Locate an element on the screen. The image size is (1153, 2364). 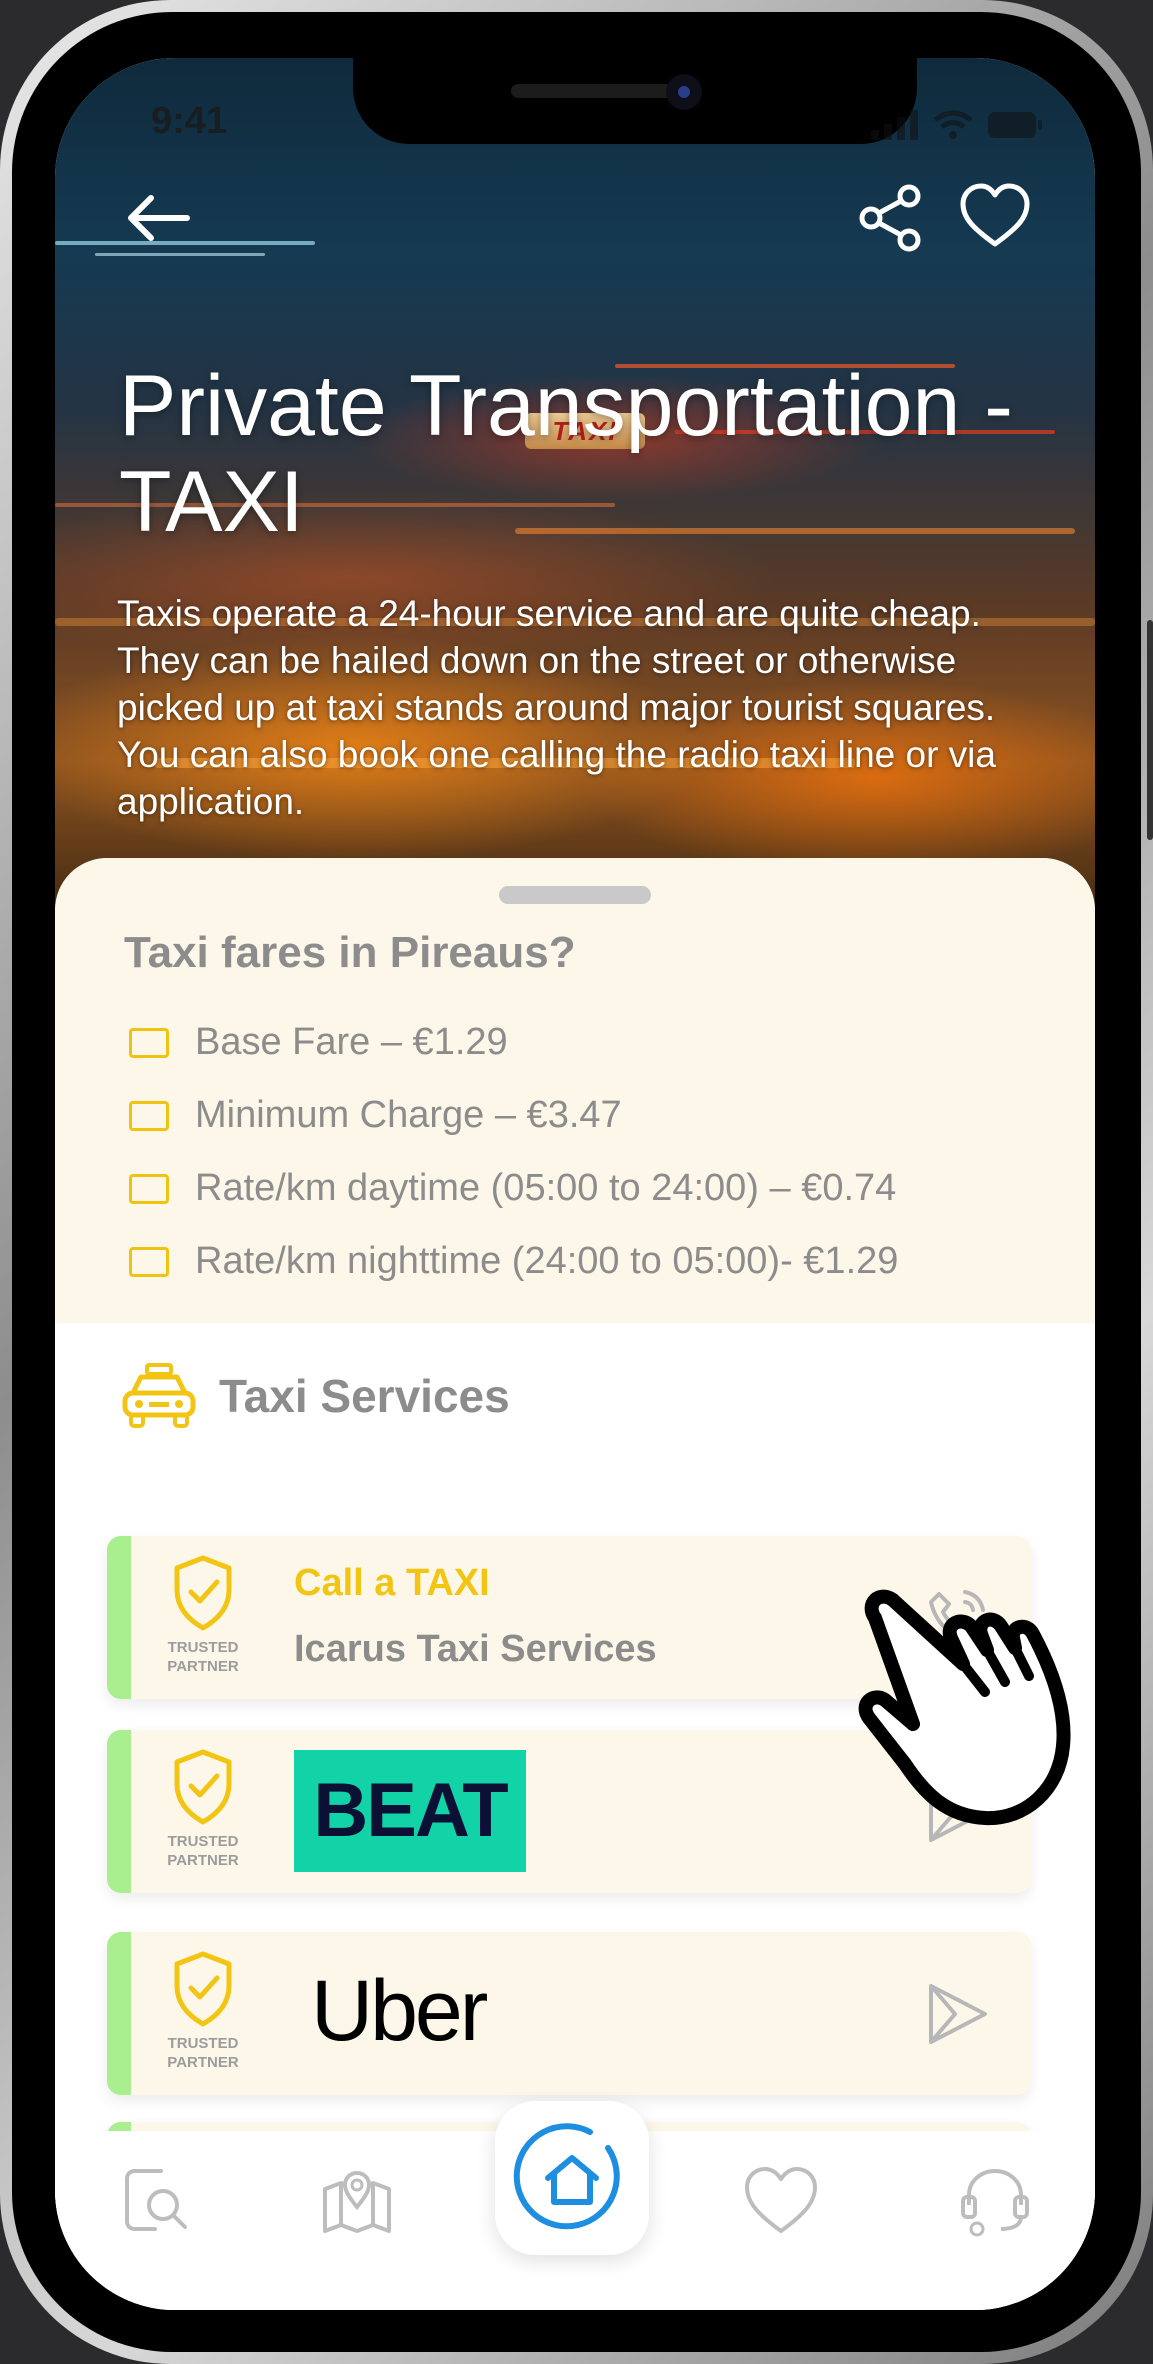
card-subtitle: Icarus Taxi Services is located at coordinates (475, 1649).